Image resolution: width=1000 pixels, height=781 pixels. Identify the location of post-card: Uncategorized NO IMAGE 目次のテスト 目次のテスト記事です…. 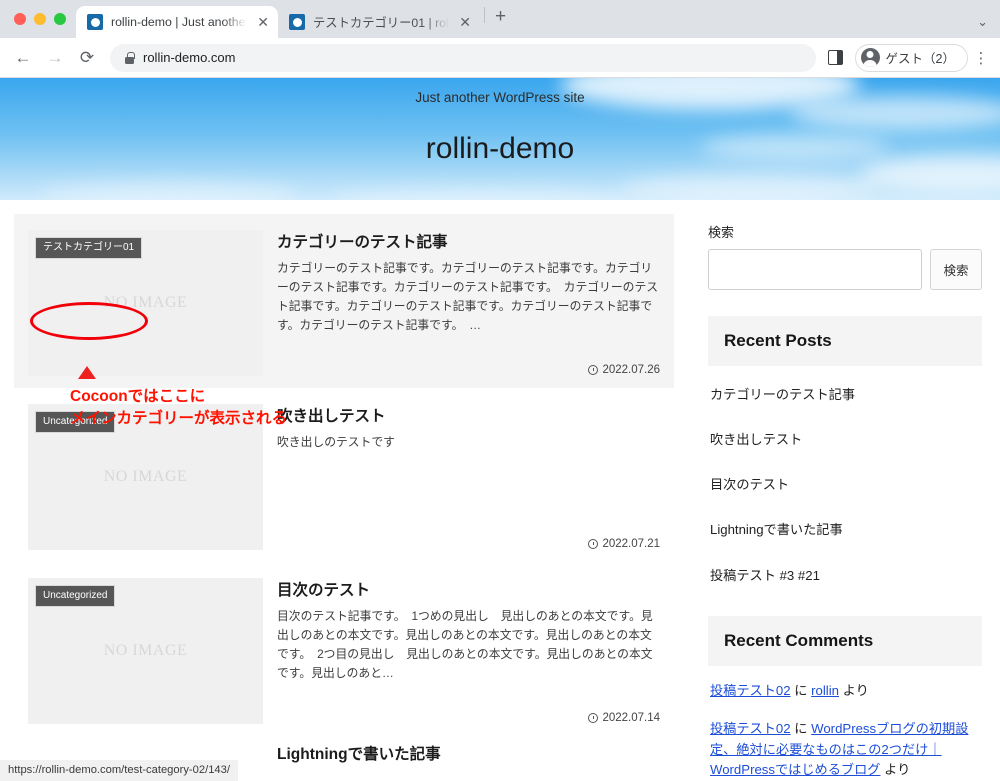
(344, 649).